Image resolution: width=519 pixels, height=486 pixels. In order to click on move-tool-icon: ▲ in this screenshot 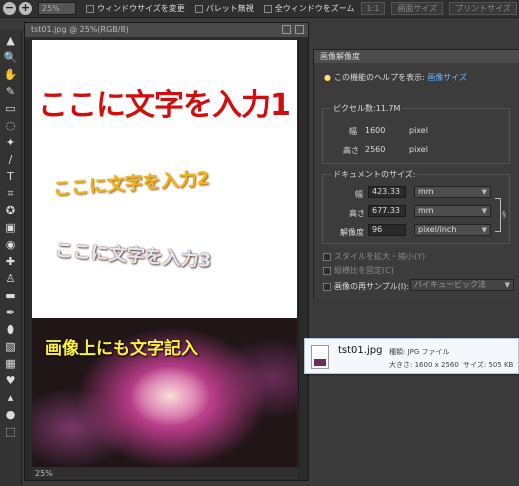, I will do `click(10, 40)`.